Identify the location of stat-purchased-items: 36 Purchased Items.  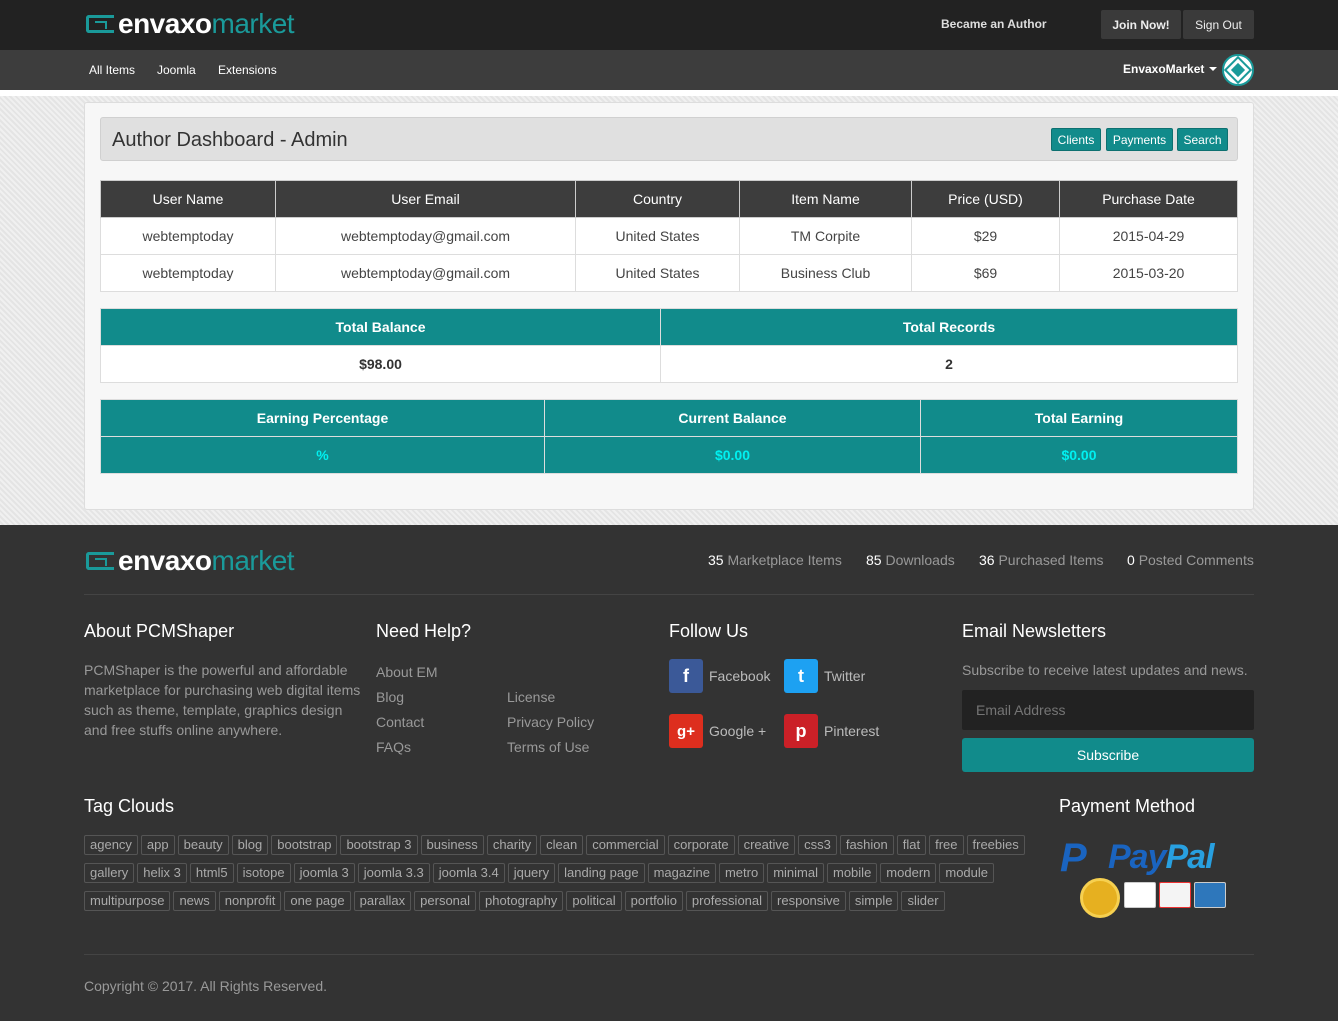
(1041, 560).